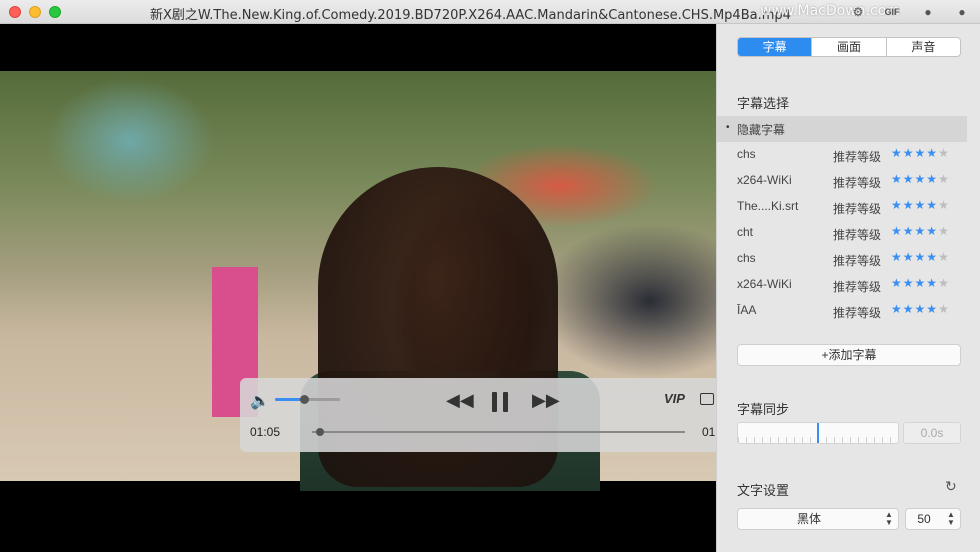 The height and width of the screenshot is (552, 980). I want to click on subtitle-item-name: The....Ki.srt, so click(768, 206).